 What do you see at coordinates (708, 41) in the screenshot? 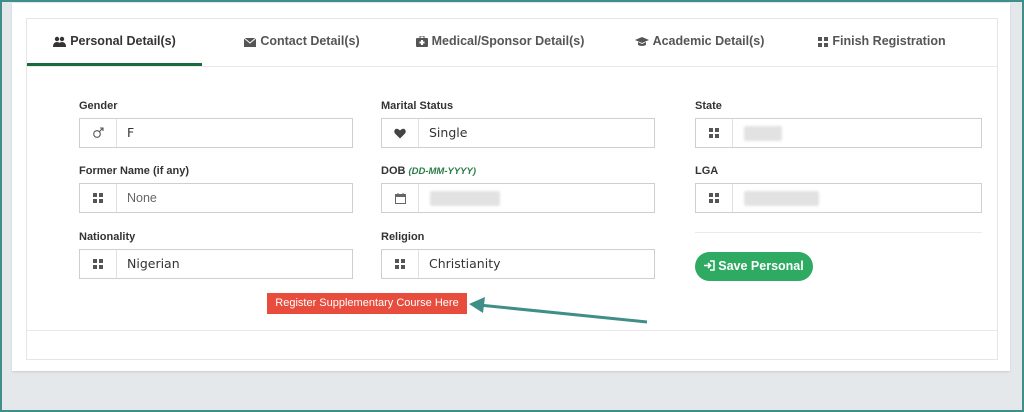
I see `tab-label: Academic Detail(s)` at bounding box center [708, 41].